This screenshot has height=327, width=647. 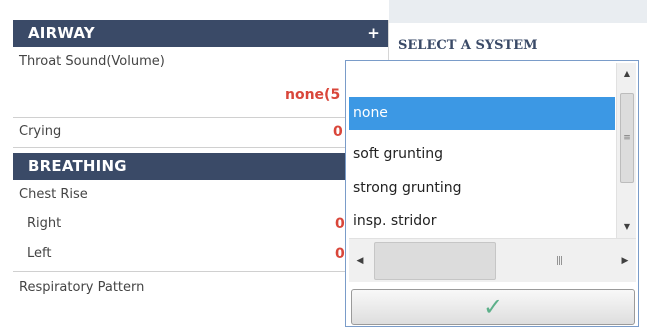 What do you see at coordinates (200, 292) in the screenshot?
I see `respiratory-pattern-row: Respiratory Pattern` at bounding box center [200, 292].